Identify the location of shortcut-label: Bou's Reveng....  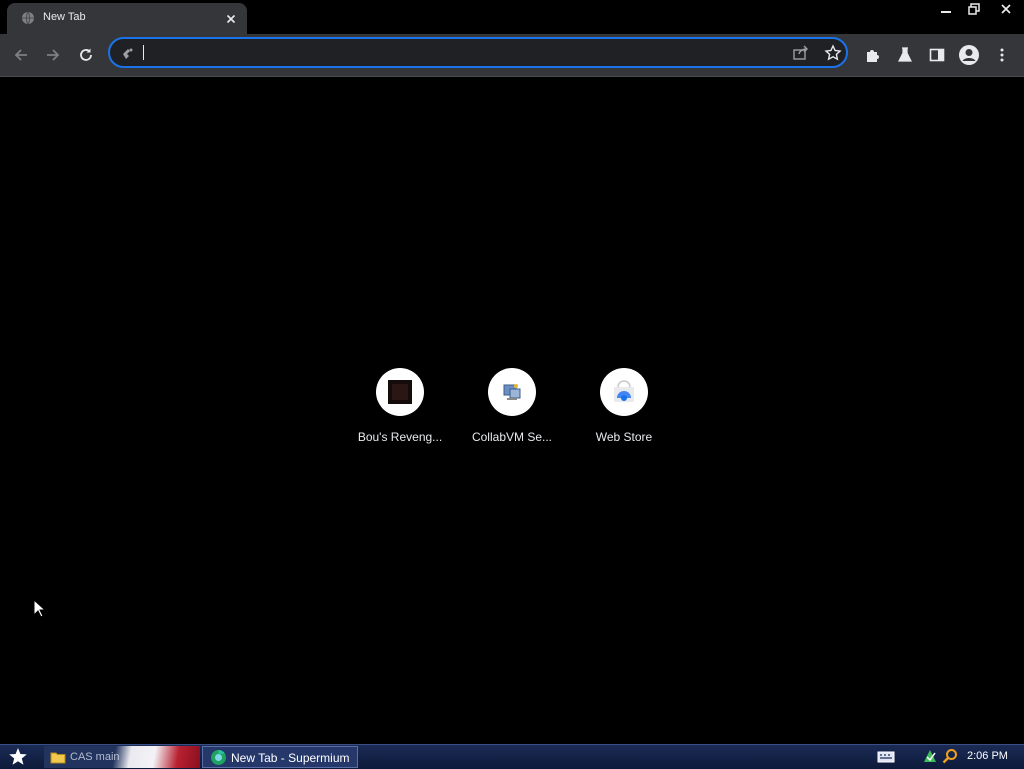
(400, 437).